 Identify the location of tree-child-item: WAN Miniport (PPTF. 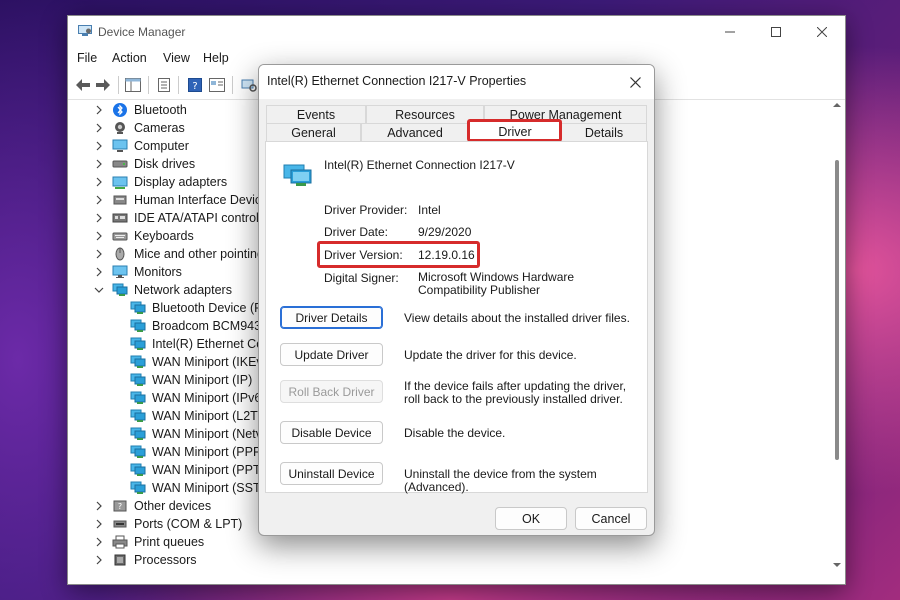
(199, 470).